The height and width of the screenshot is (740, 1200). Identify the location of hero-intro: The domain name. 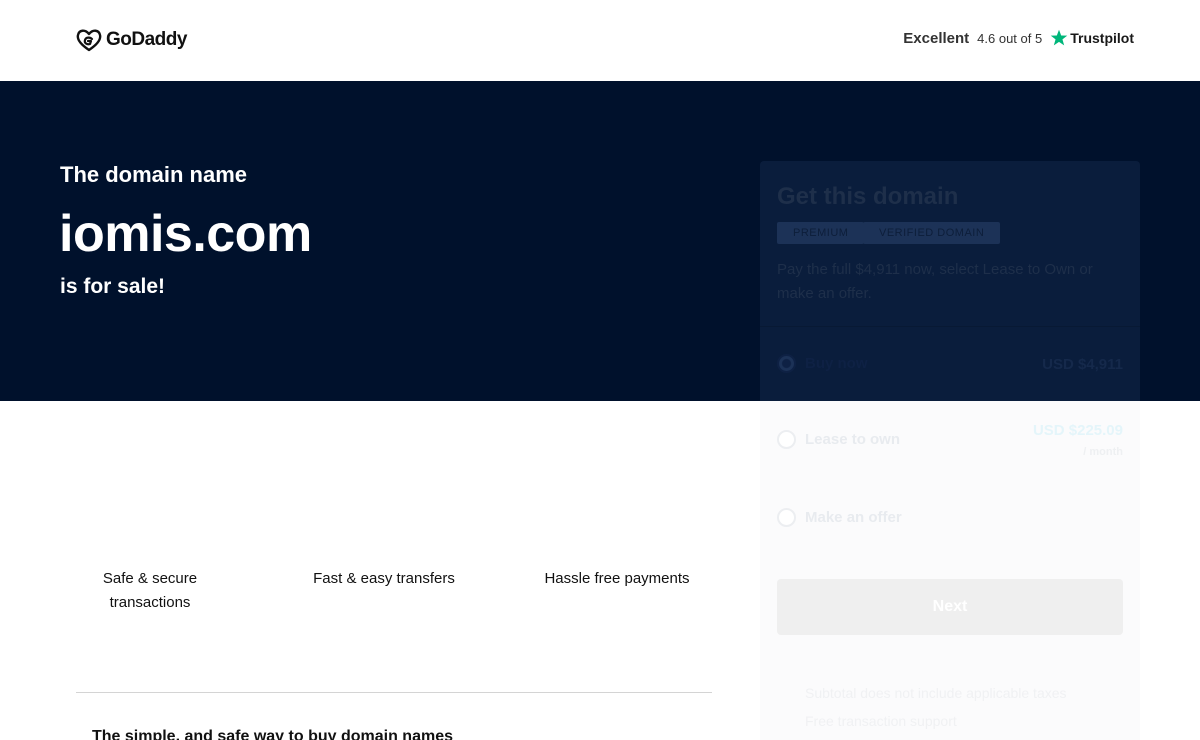
(154, 174).